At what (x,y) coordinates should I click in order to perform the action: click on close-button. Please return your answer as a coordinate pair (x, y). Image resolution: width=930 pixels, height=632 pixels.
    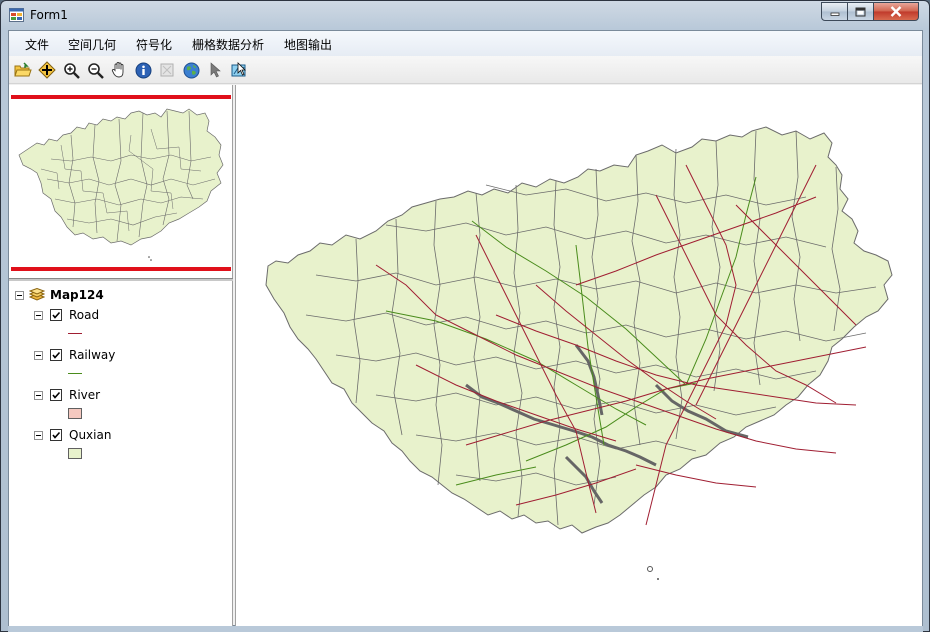
    Looking at the image, I should click on (896, 11).